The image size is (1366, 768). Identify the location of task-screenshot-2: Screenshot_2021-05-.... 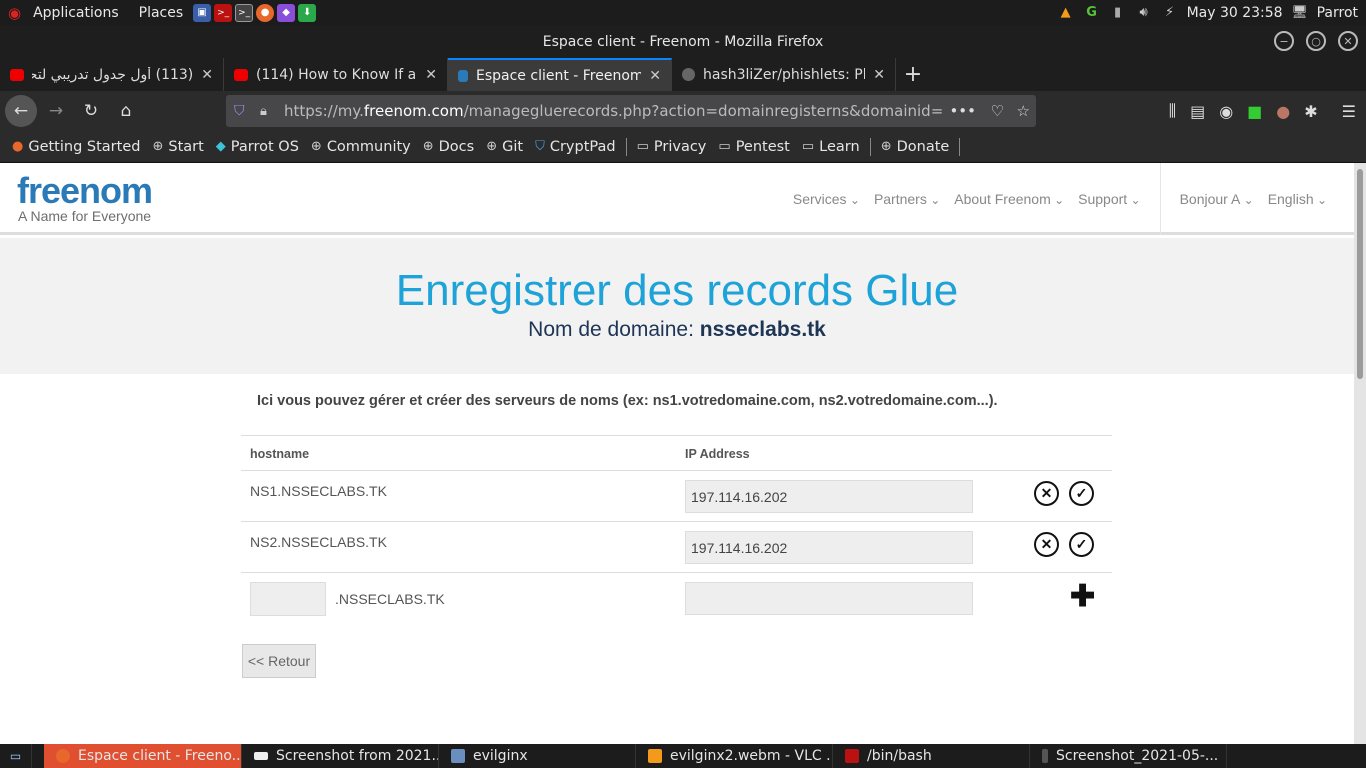
(1128, 756).